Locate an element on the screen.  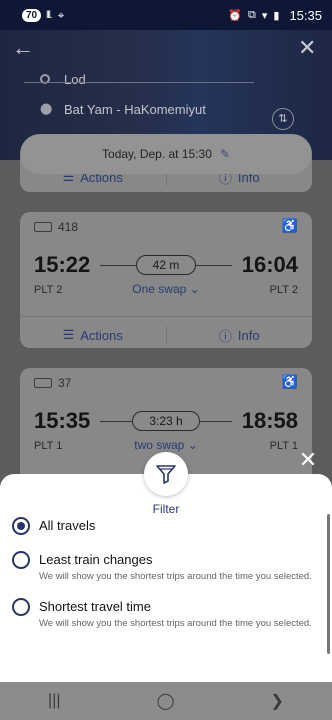
alarm-icon: ⏰ is located at coordinates (235, 15).